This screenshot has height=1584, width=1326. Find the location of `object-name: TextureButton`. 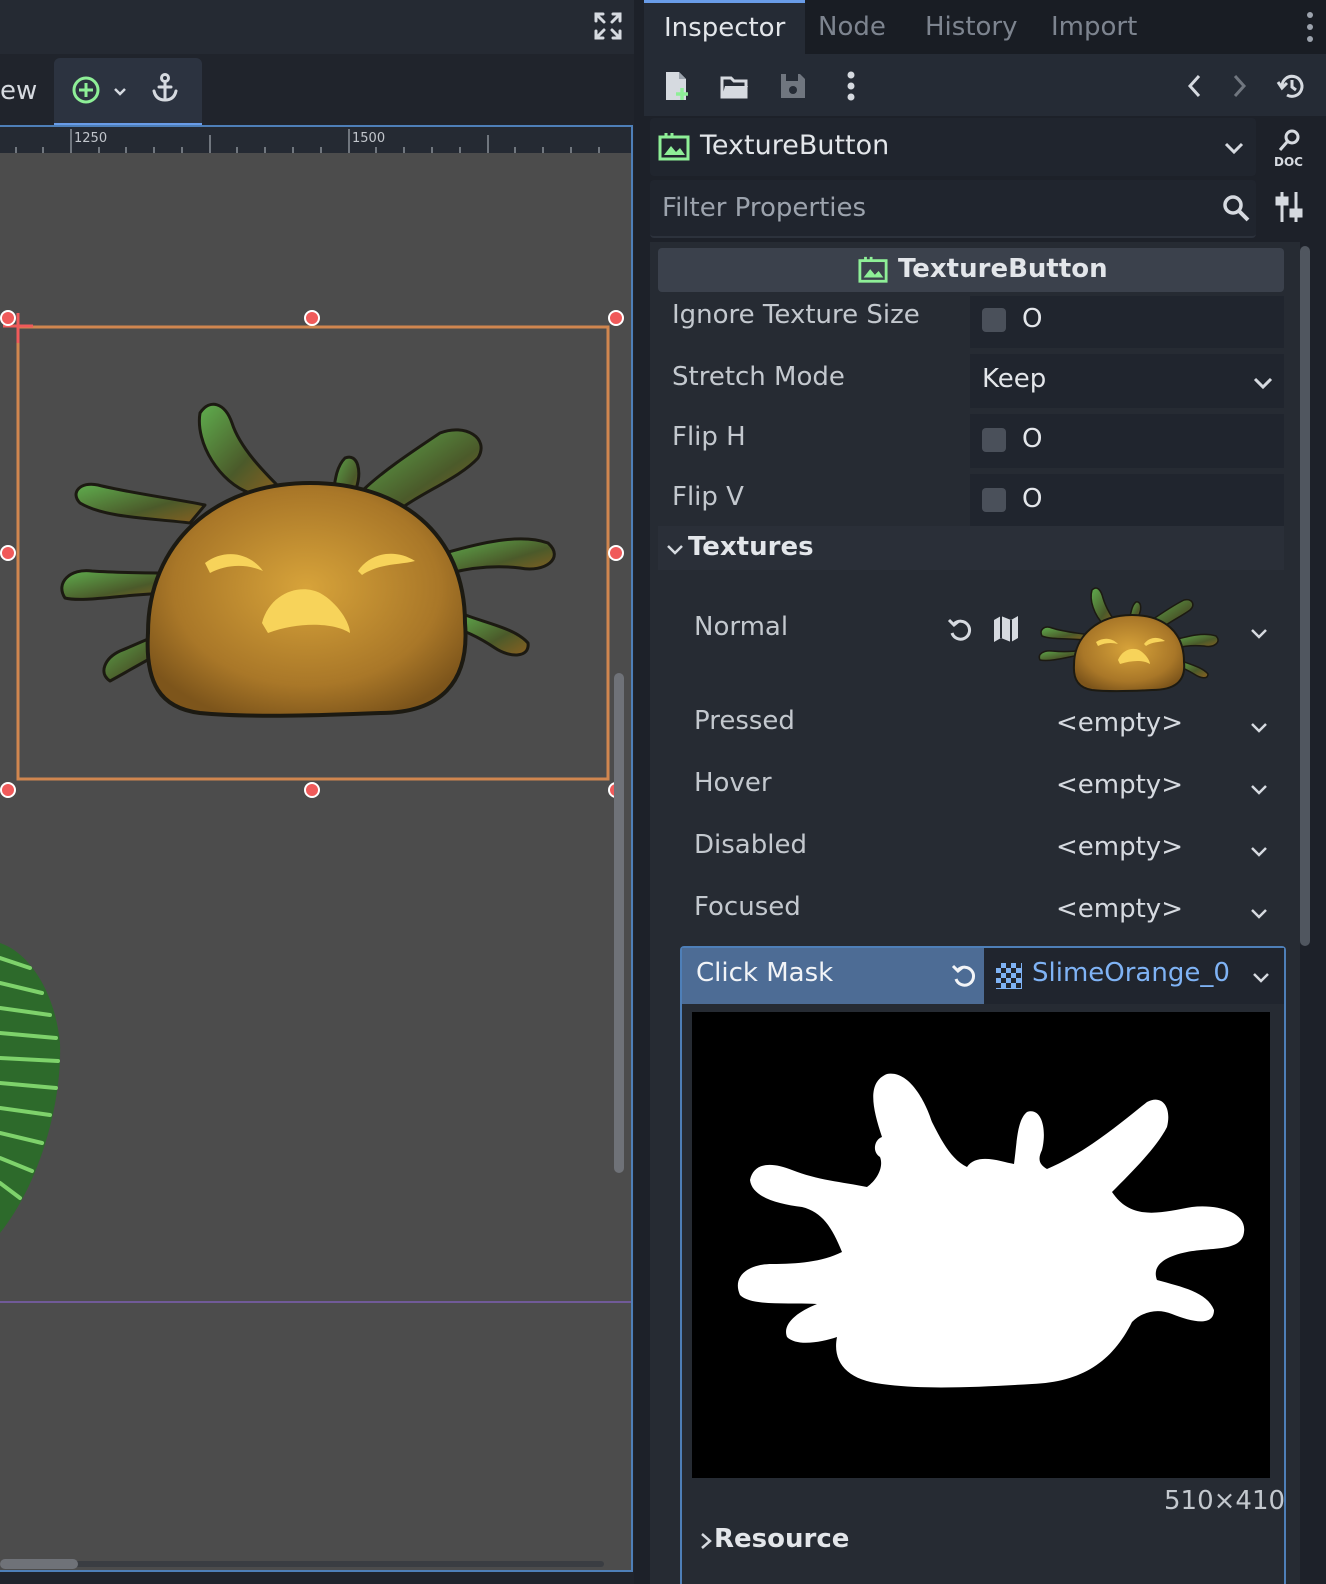

object-name: TextureButton is located at coordinates (795, 145).